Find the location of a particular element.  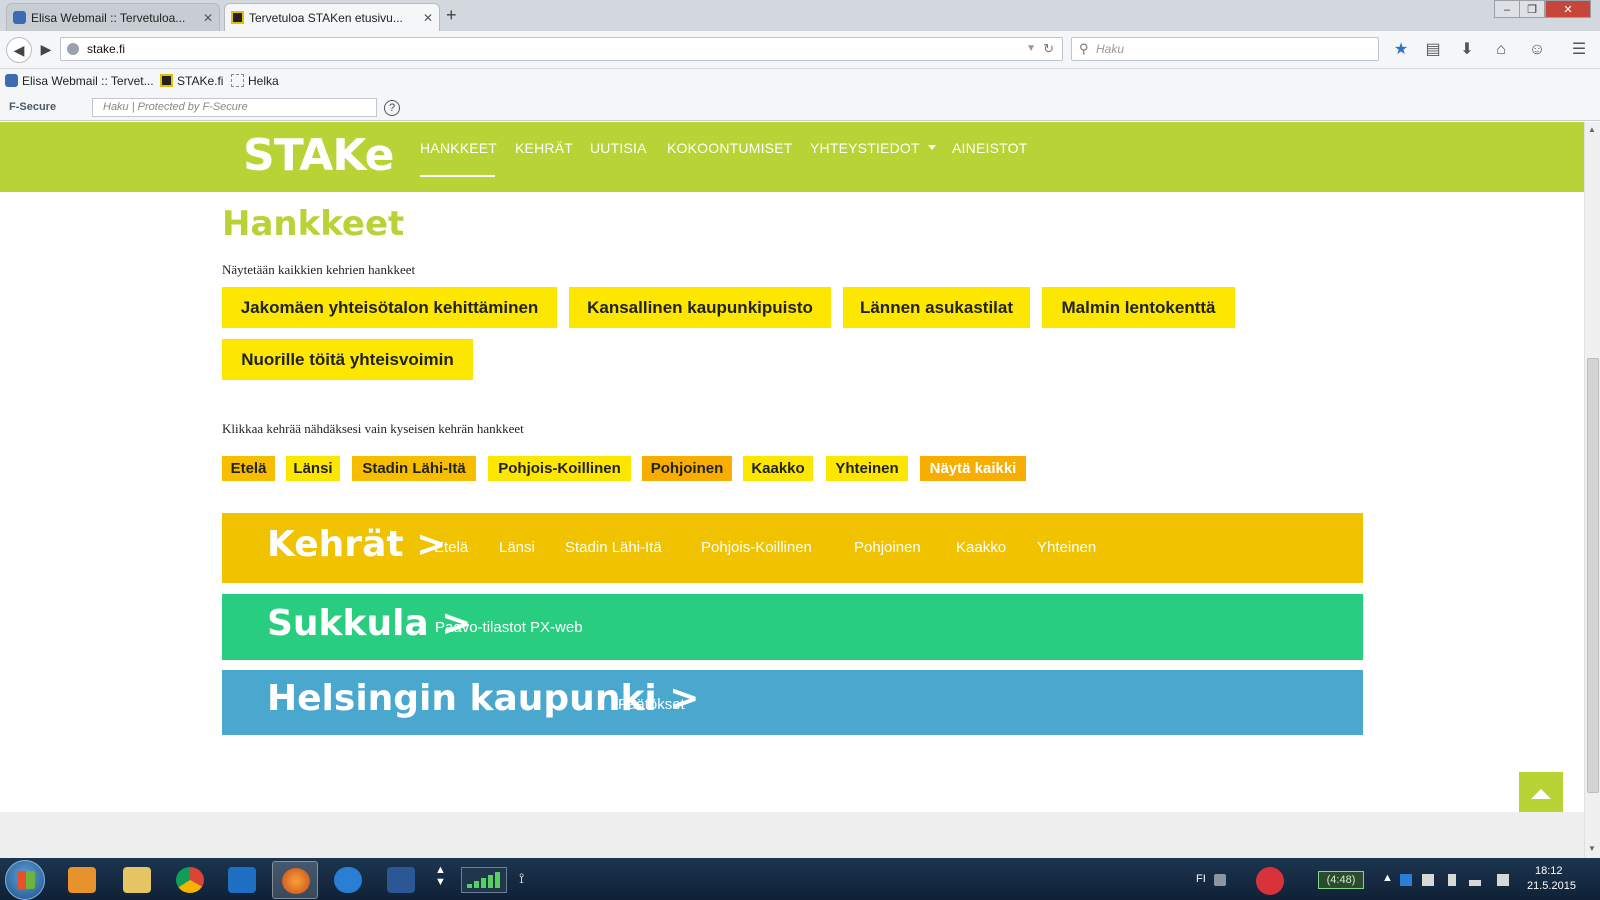

kehra-link-lansi: Länsi is located at coordinates (517, 547).